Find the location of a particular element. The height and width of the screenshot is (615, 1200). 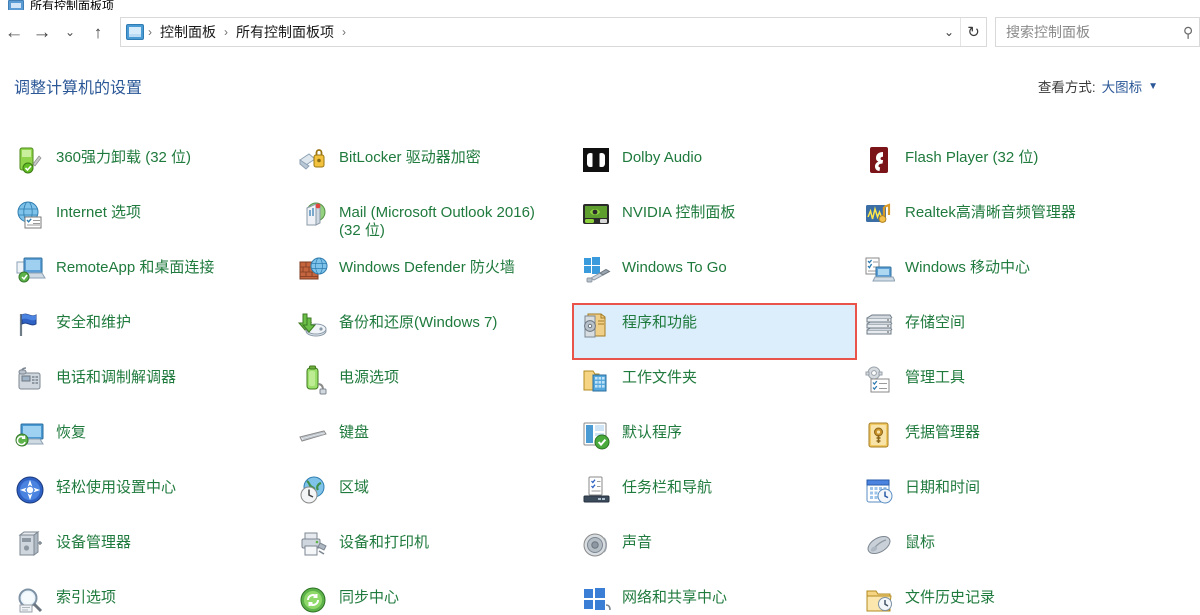

control-panel-item: 任务栏和导航 is located at coordinates (715, 497).